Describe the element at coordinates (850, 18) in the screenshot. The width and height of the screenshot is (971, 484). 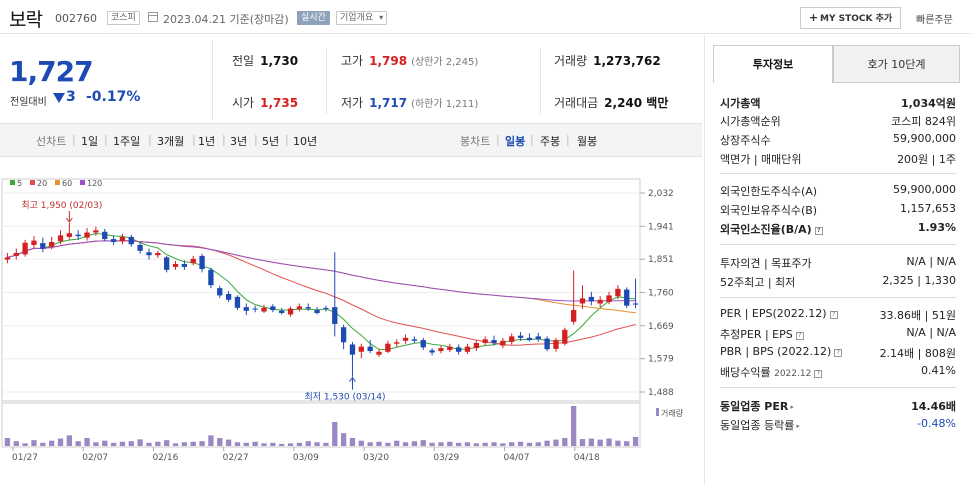
I see `add-mystock-button: + MY STOCK 추가` at that location.